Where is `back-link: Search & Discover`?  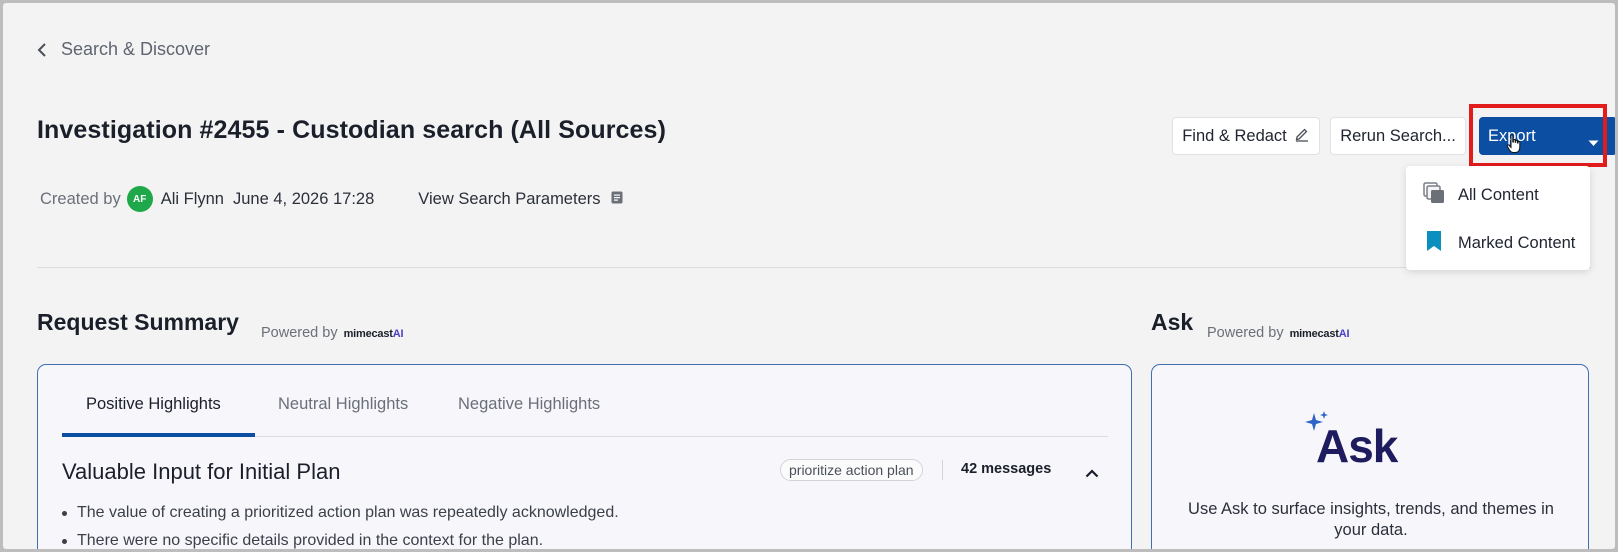 back-link: Search & Discover is located at coordinates (123, 49).